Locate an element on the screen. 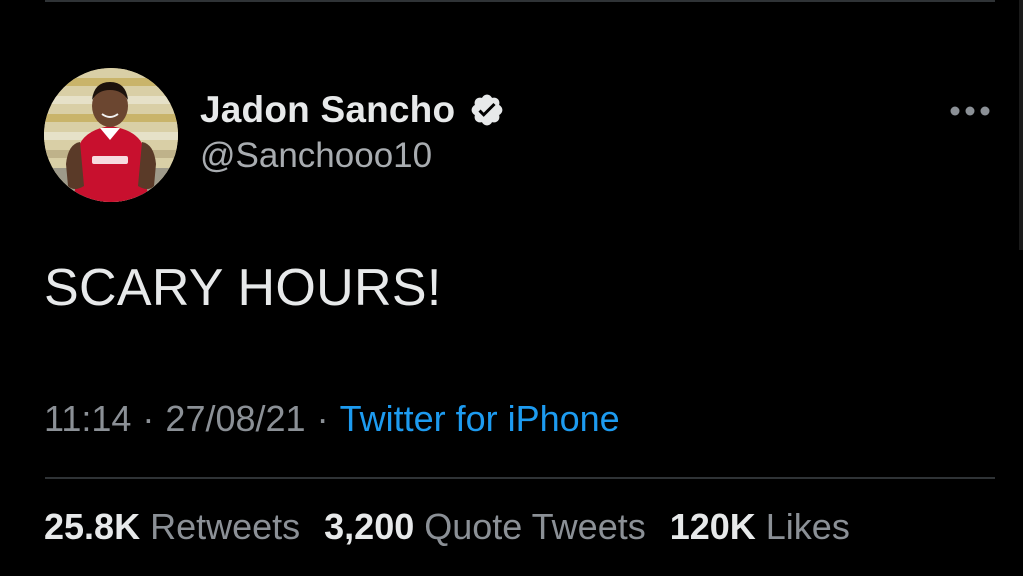 Image resolution: width=1023 pixels, height=576 pixels. scroll-edge is located at coordinates (1021, 125).